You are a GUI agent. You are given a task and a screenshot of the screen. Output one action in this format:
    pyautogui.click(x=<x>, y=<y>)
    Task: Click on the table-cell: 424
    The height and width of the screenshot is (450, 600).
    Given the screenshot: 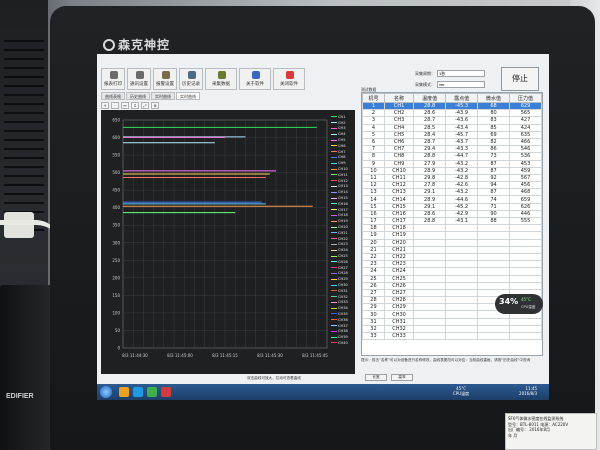 What is the action you would take?
    pyautogui.click(x=525, y=127)
    